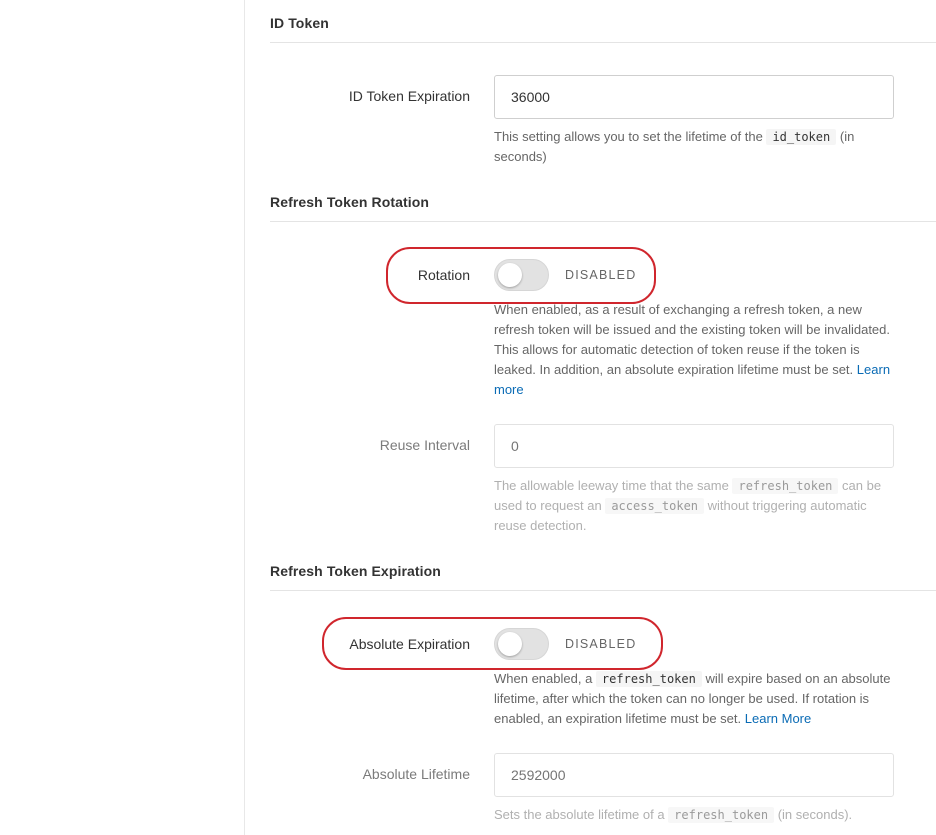  I want to click on id-token-expiration-input, so click(694, 97).